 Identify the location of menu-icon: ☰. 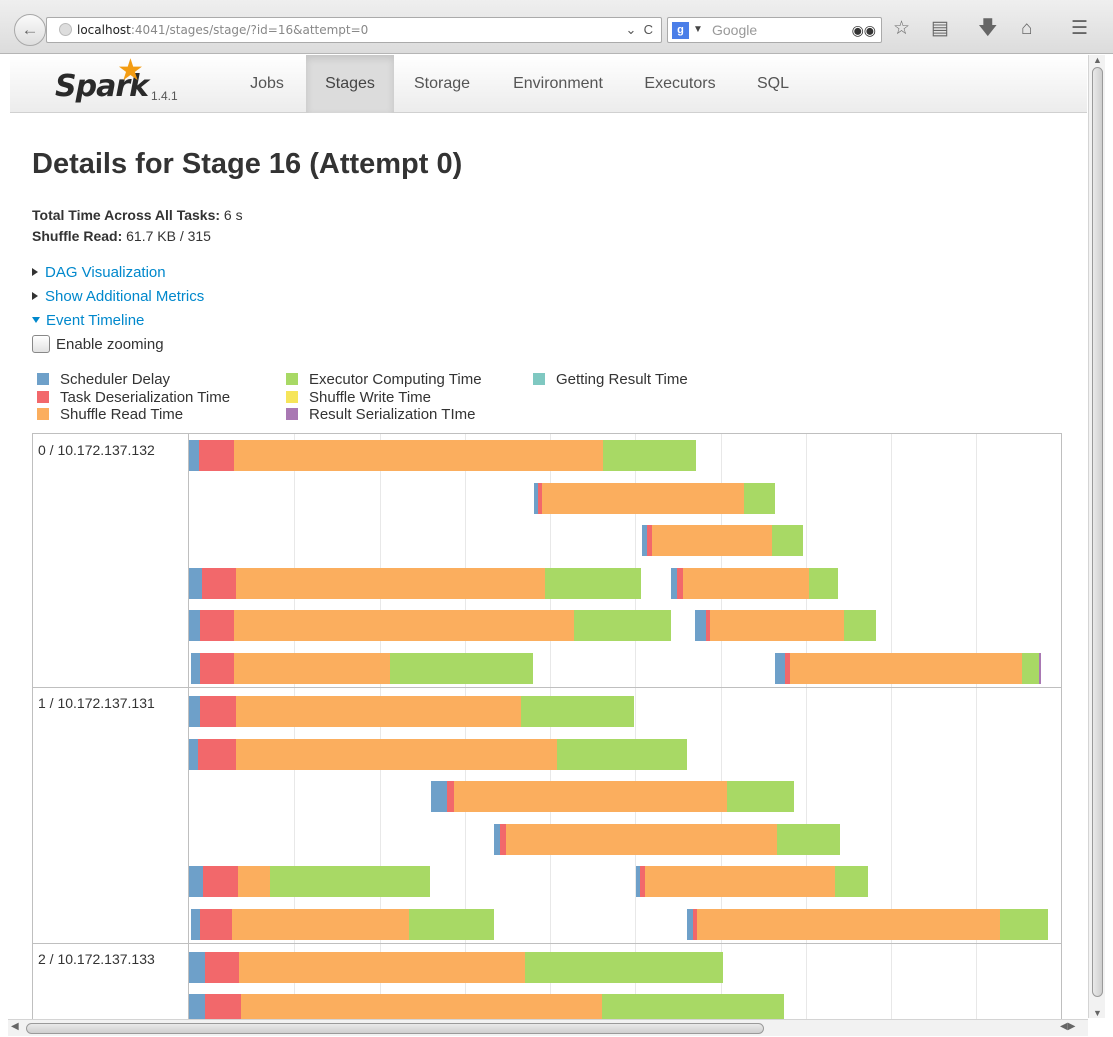
(1079, 29).